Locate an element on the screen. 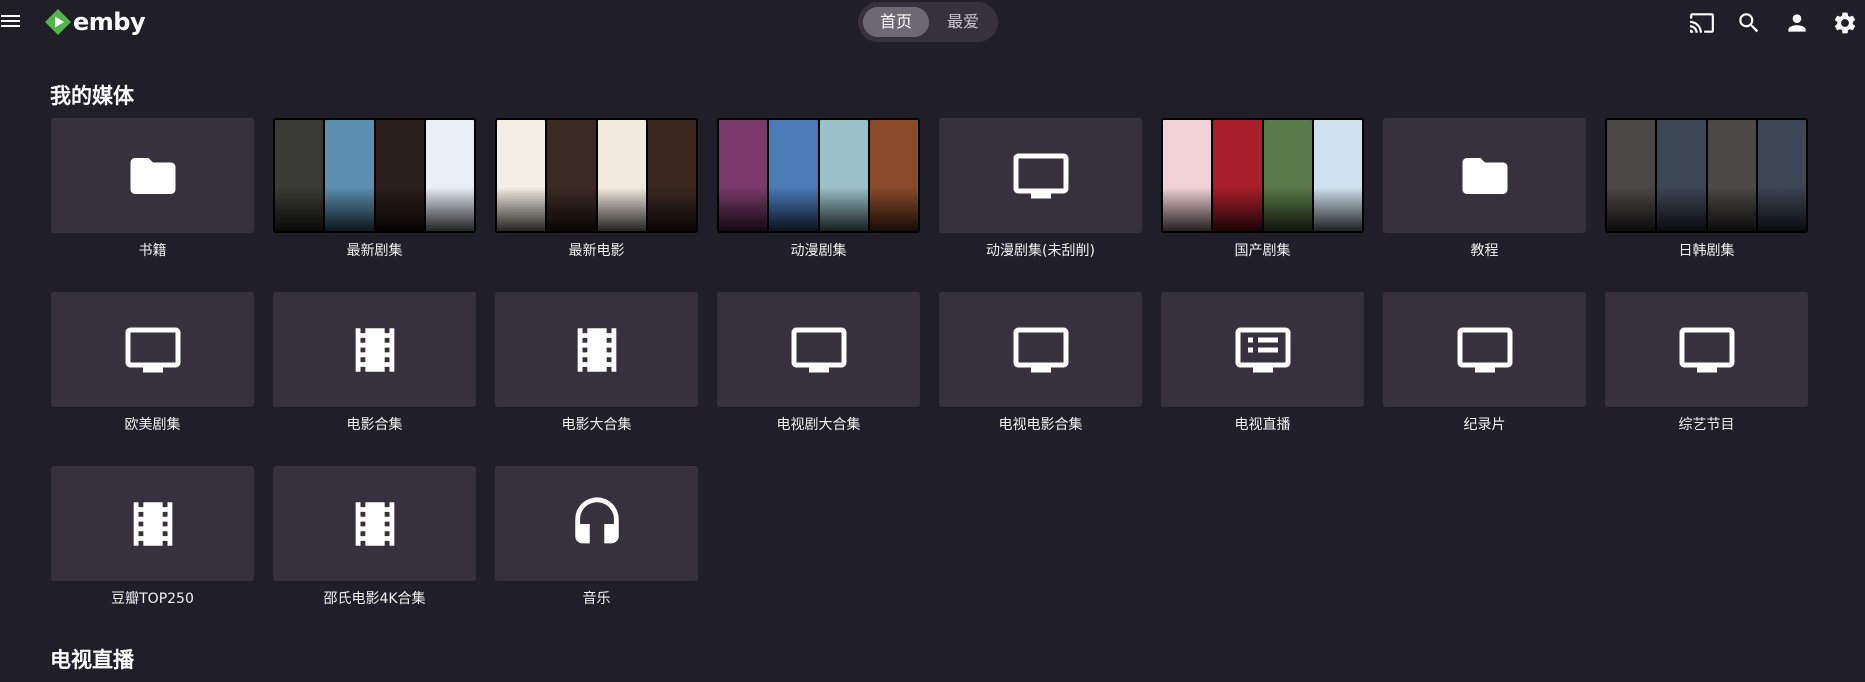 The width and height of the screenshot is (1865, 682). headphones-icon is located at coordinates (597, 524).